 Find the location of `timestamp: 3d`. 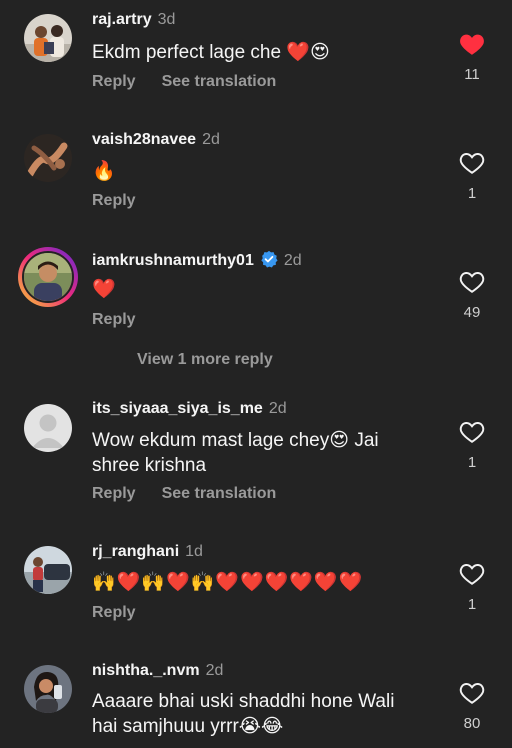

timestamp: 3d is located at coordinates (166, 19).